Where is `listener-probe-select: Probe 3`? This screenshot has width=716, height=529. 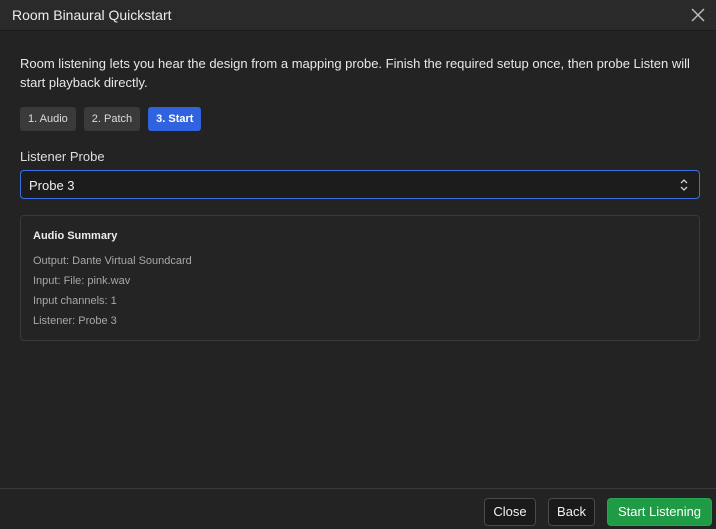 listener-probe-select: Probe 3 is located at coordinates (360, 184).